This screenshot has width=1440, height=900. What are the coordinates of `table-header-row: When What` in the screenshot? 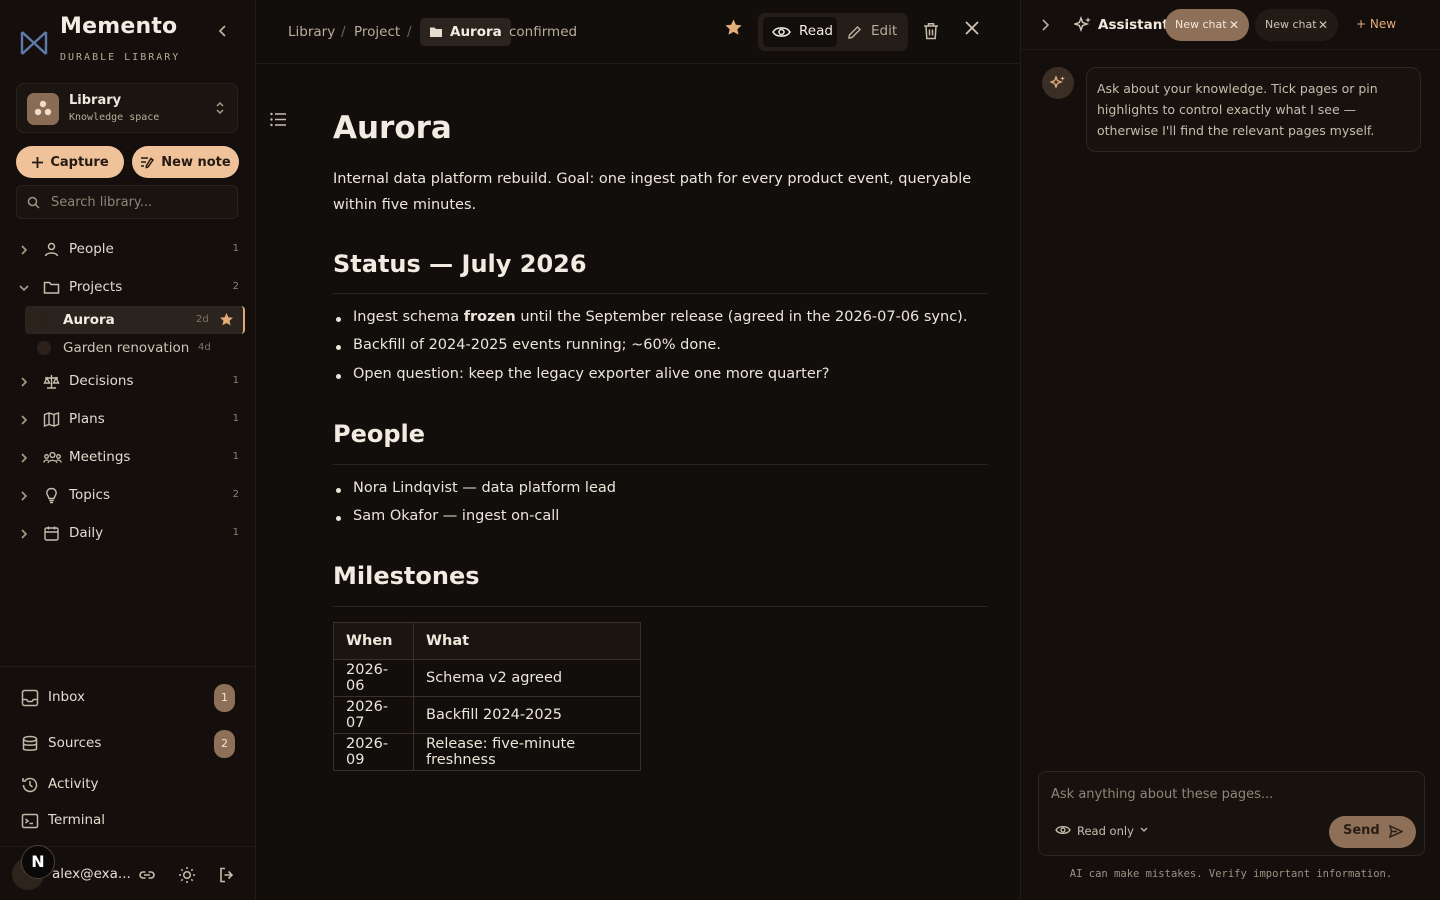 It's located at (487, 641).